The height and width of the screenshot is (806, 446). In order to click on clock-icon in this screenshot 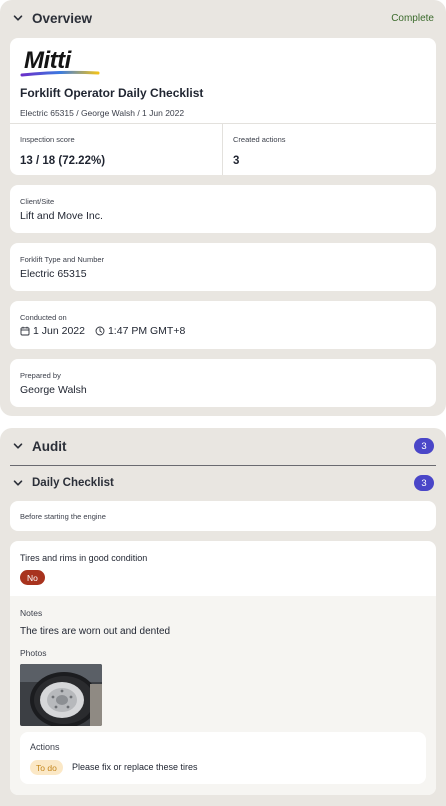, I will do `click(100, 331)`.